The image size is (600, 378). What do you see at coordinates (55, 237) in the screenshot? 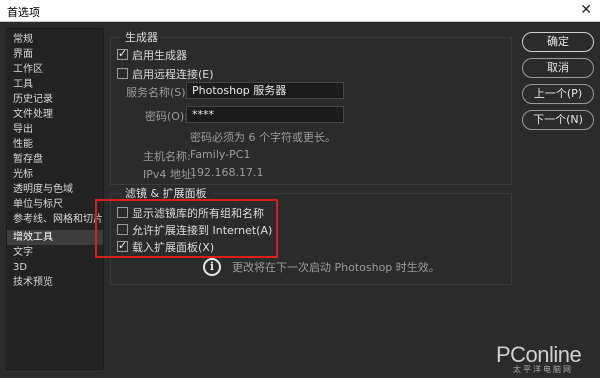
I see `sidebar-item-plugins: 增效工具` at bounding box center [55, 237].